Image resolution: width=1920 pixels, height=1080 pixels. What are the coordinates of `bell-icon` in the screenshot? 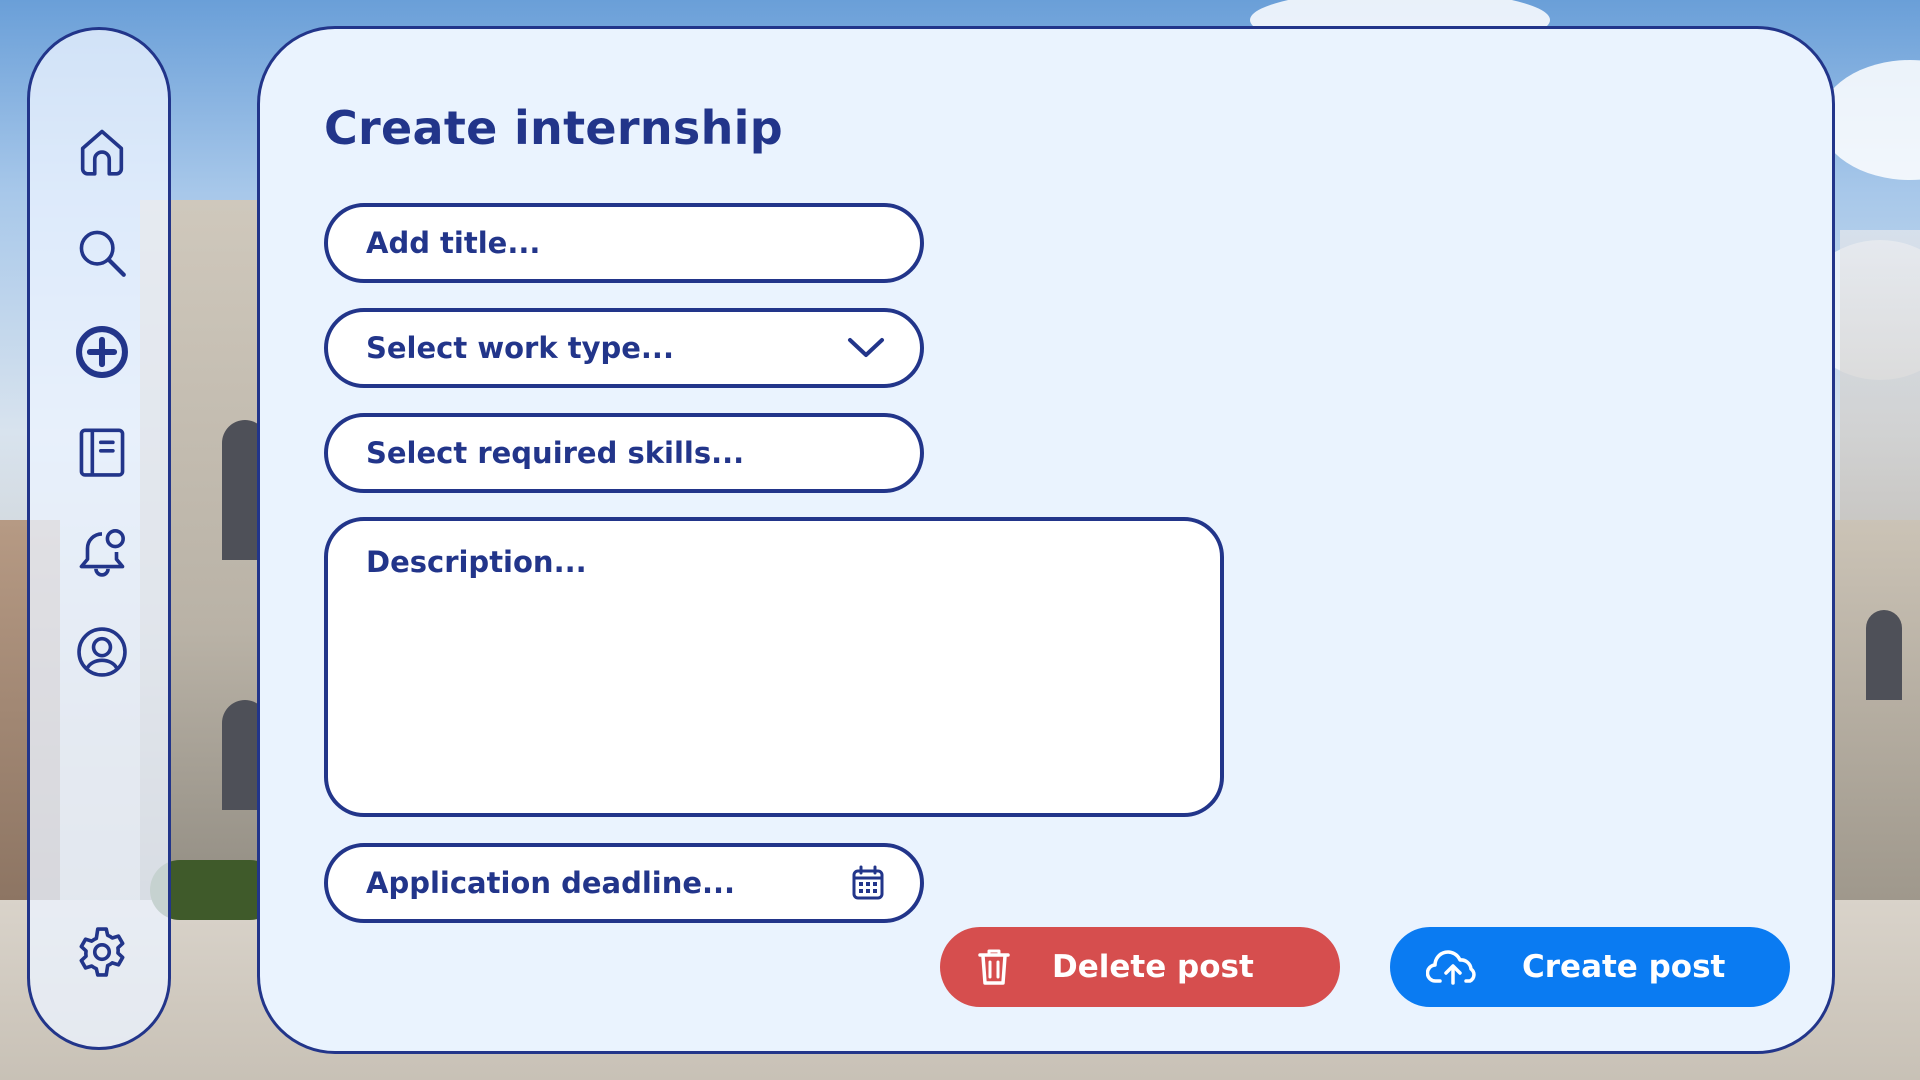 It's located at (102, 553).